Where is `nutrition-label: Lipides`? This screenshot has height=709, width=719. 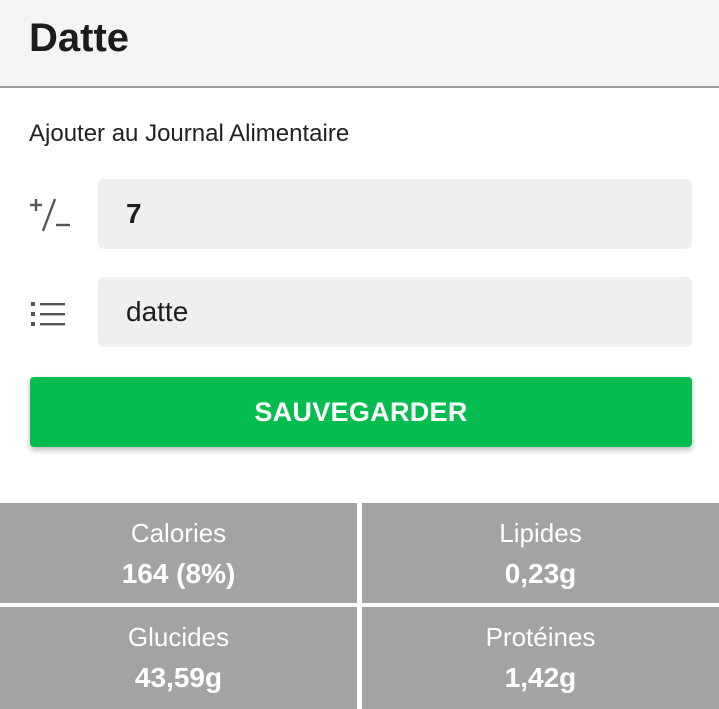
nutrition-label: Lipides is located at coordinates (540, 533).